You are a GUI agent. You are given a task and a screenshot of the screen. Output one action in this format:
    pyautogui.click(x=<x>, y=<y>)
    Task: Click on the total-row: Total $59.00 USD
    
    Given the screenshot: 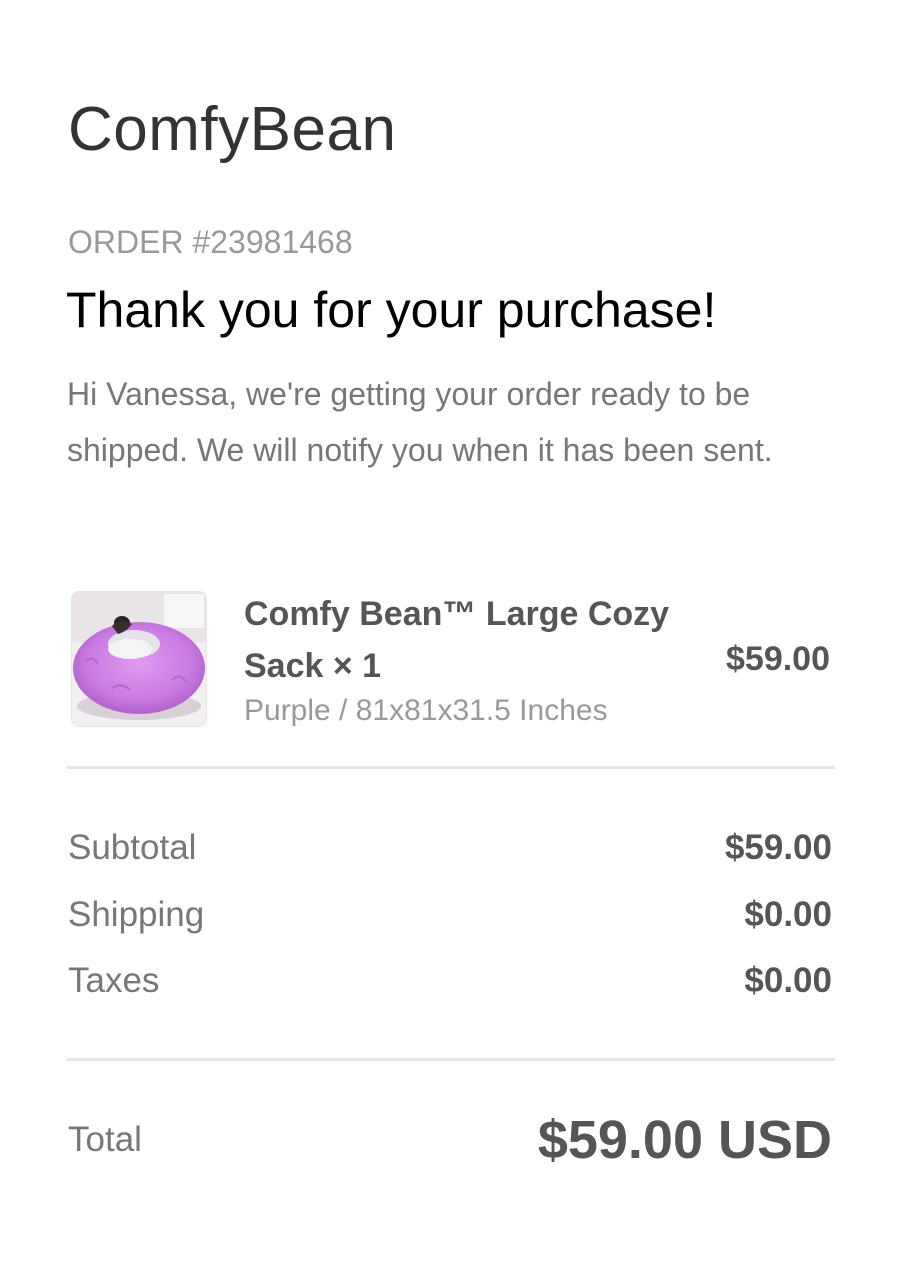 What is the action you would take?
    pyautogui.click(x=450, y=1141)
    